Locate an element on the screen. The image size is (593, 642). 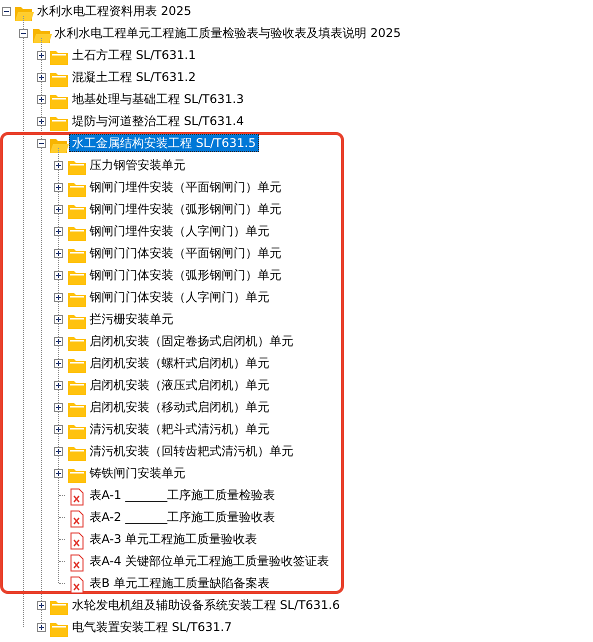
tree-item: 清污机安装（耙斗式清污机）单元 is located at coordinates (179, 429).